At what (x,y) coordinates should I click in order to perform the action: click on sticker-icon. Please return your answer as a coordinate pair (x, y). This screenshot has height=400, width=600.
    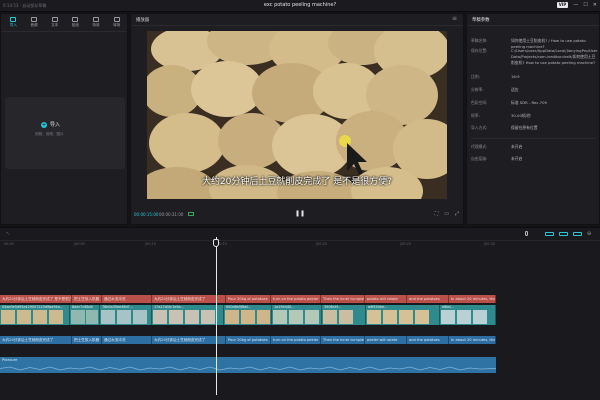
    Looking at the image, I should click on (75, 19).